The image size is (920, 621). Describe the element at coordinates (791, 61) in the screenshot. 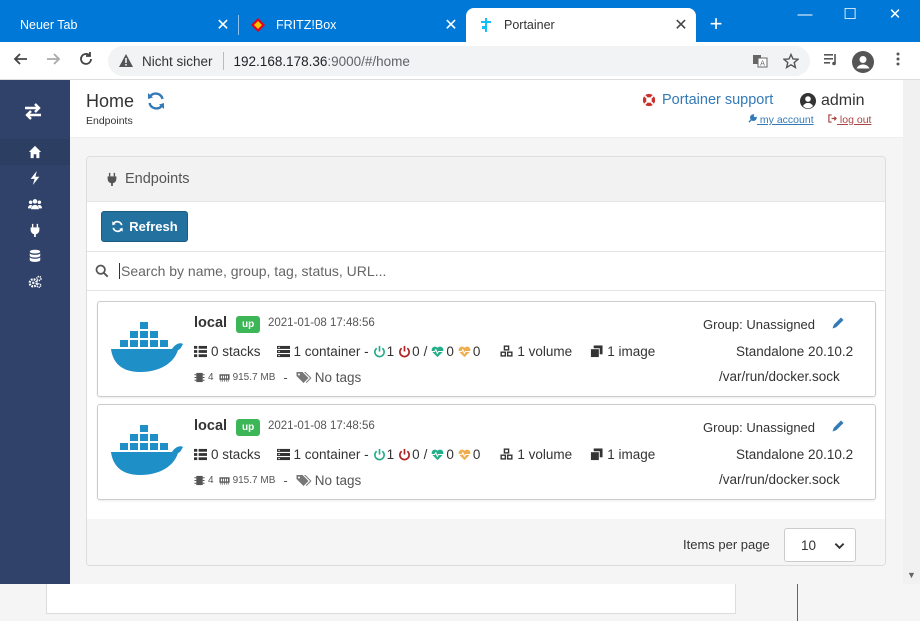

I see `star-icon` at that location.